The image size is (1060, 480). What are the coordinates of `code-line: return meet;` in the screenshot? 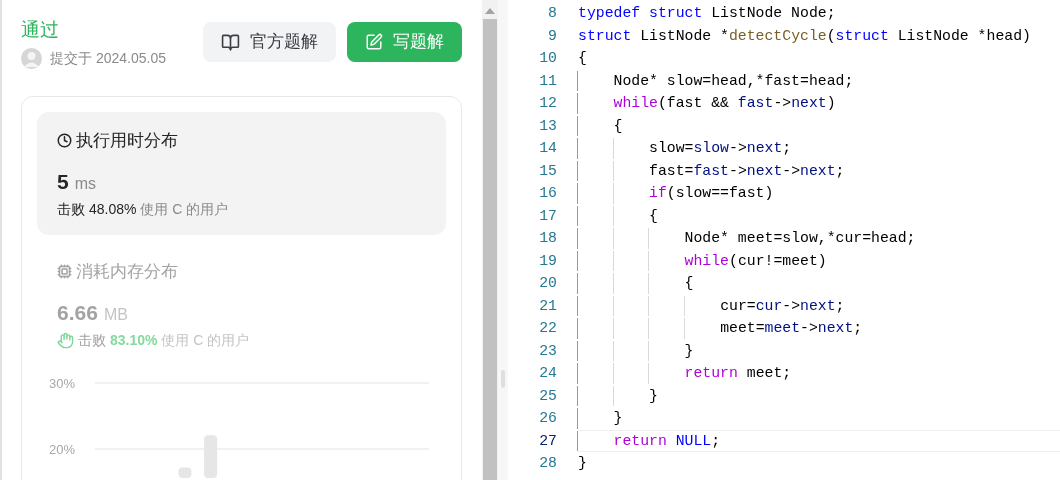 It's located at (685, 373).